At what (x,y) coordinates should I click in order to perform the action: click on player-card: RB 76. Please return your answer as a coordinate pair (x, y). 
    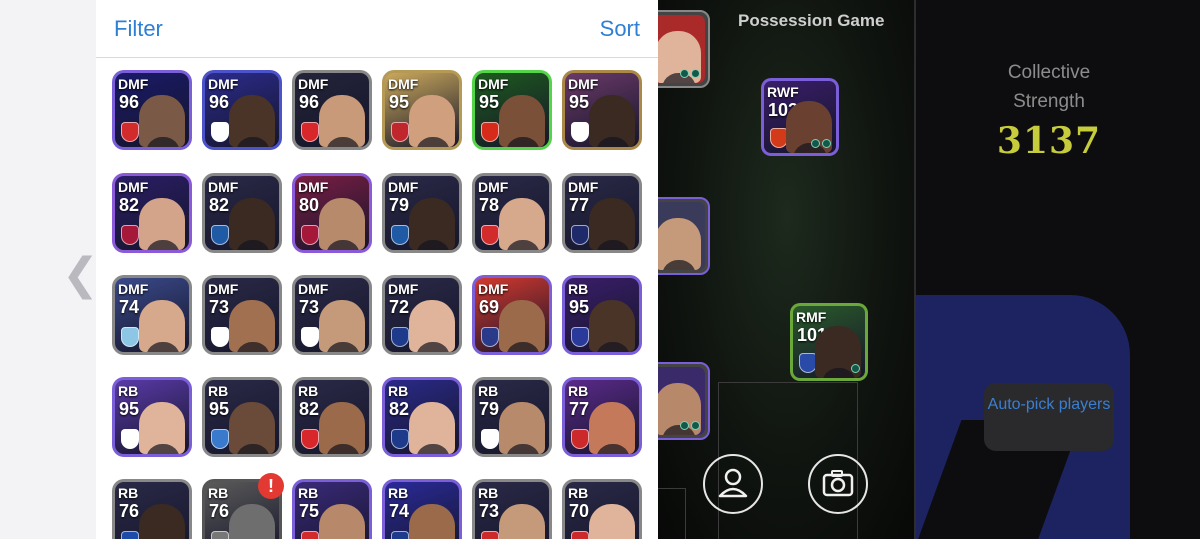
    Looking at the image, I should click on (152, 509).